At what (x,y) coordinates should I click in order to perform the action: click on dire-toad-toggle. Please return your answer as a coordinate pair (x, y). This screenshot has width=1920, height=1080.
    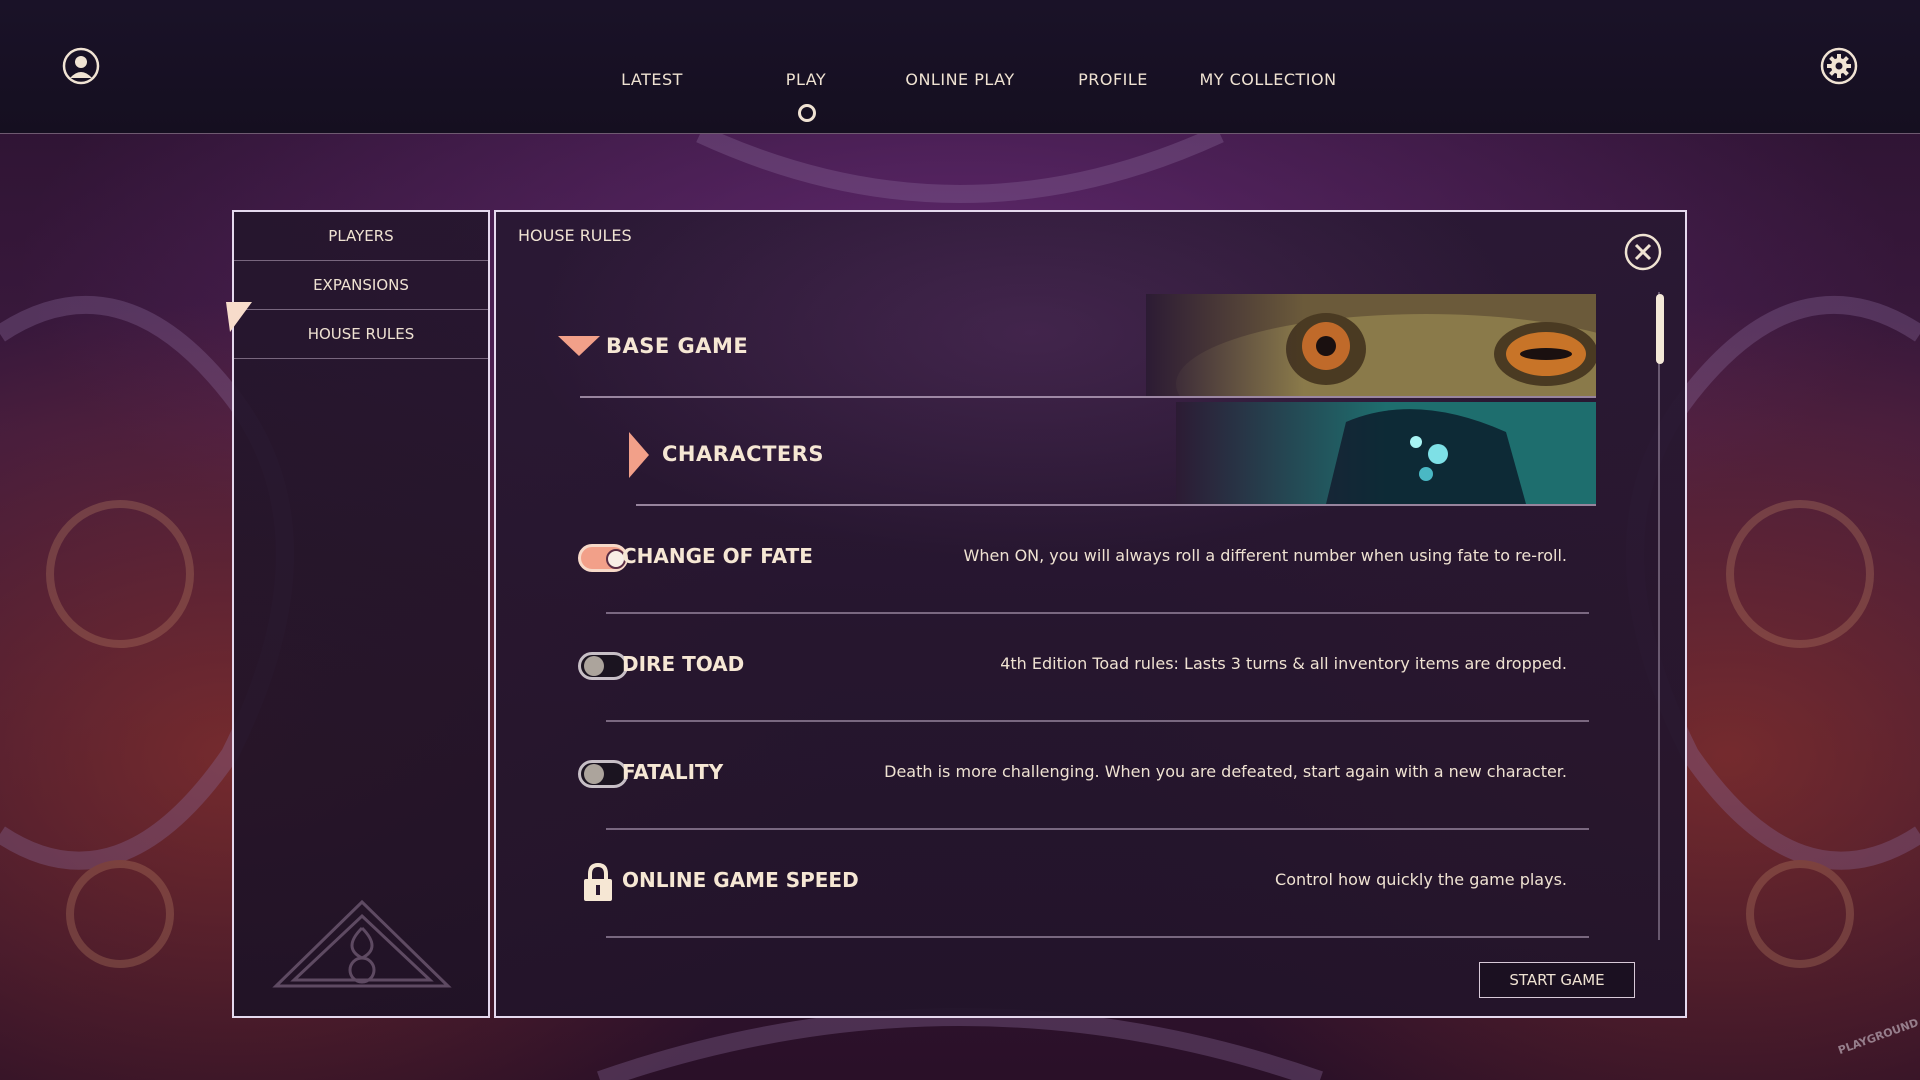
    Looking at the image, I should click on (603, 666).